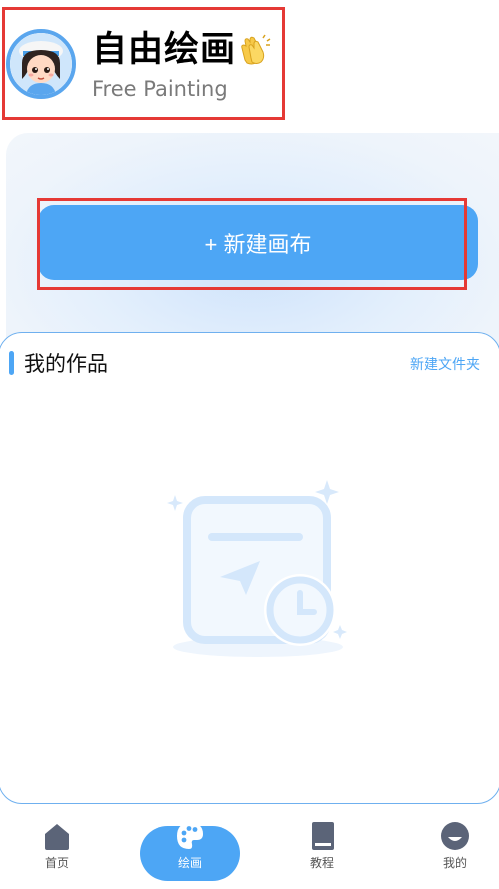  Describe the element at coordinates (190, 850) in the screenshot. I see `nav-item-painting: 绘画` at that location.